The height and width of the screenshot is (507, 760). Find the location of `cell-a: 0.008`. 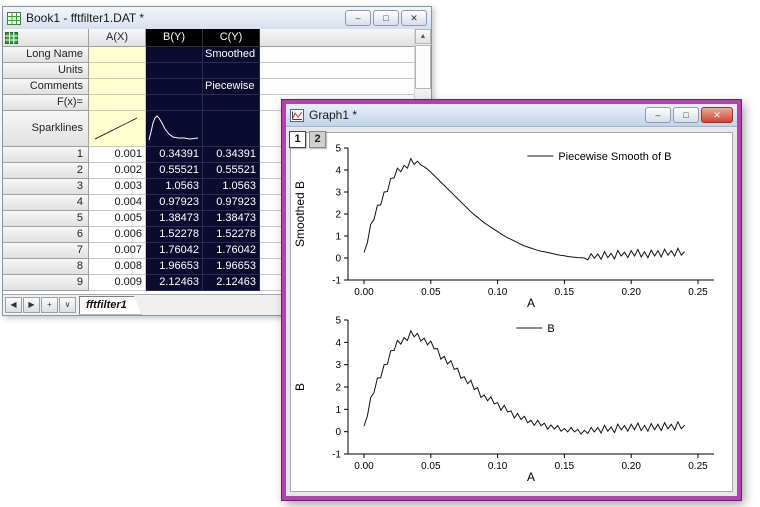

cell-a: 0.008 is located at coordinates (117, 267).